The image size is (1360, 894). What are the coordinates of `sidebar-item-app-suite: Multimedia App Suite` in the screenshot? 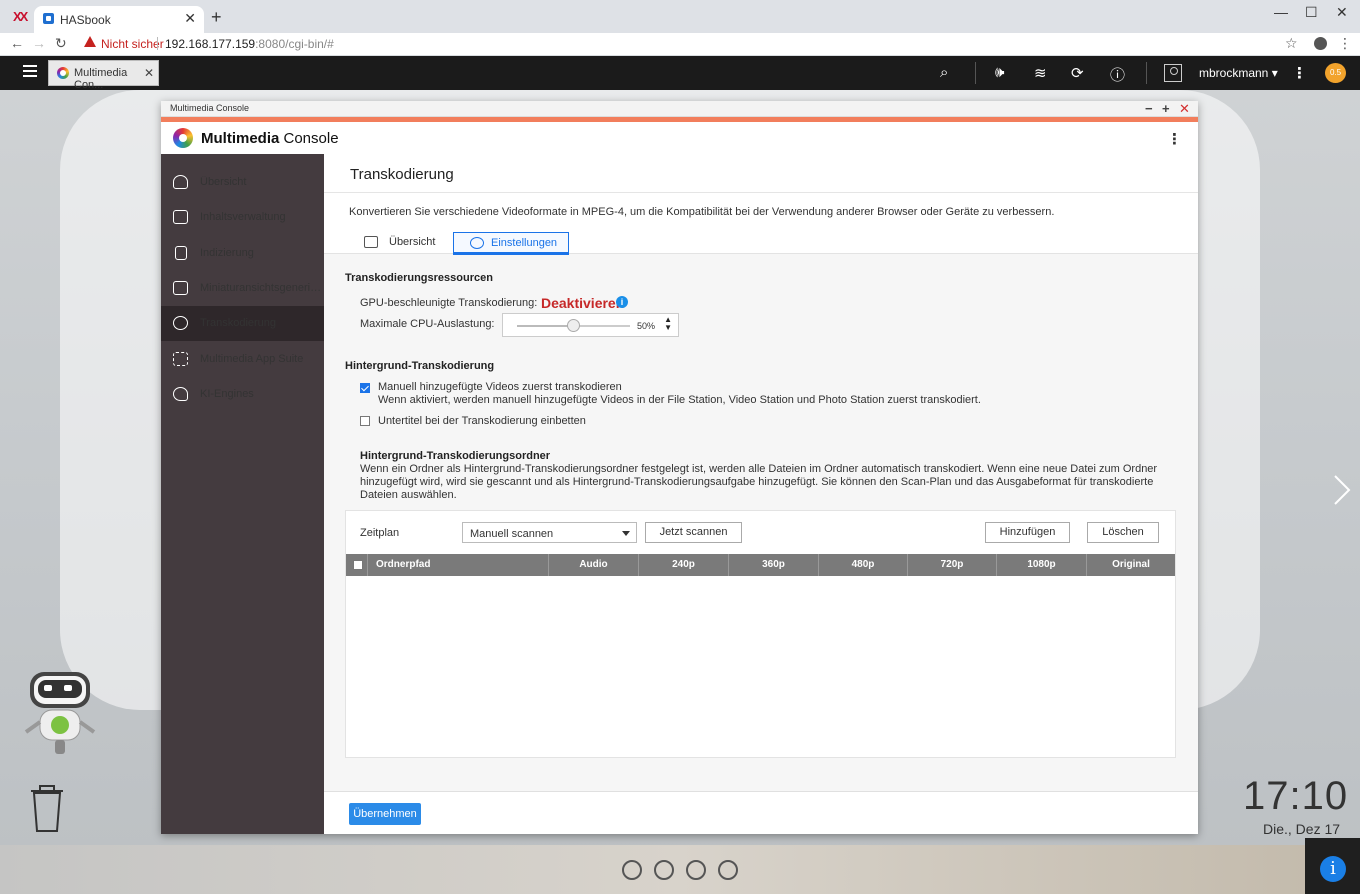 It's located at (242, 359).